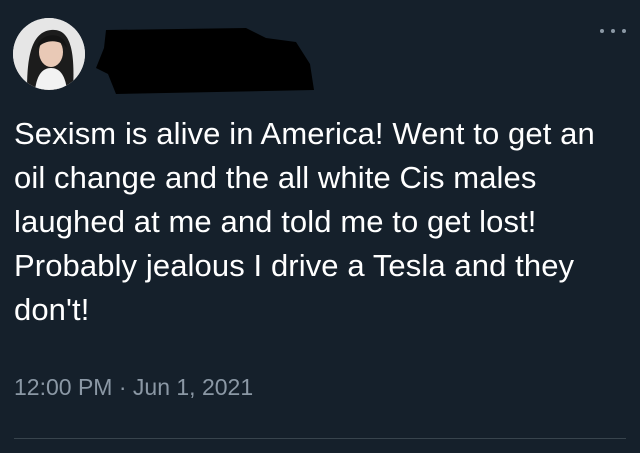 The height and width of the screenshot is (453, 640). I want to click on tweet-timestamp: 12:00 PM · Jun 1, 2021, so click(133, 387).